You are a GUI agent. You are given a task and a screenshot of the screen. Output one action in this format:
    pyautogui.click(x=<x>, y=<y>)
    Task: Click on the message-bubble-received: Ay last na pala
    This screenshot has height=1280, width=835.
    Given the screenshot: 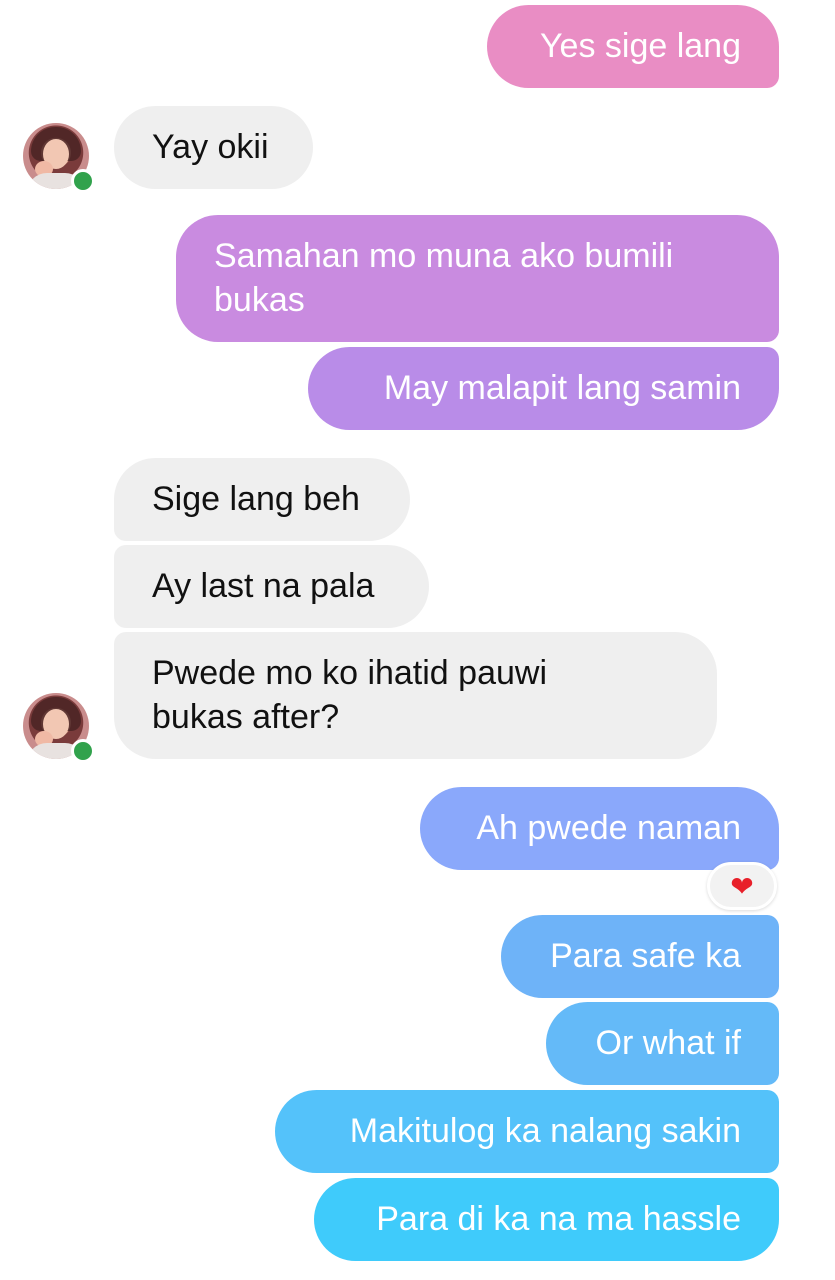 What is the action you would take?
    pyautogui.click(x=271, y=586)
    